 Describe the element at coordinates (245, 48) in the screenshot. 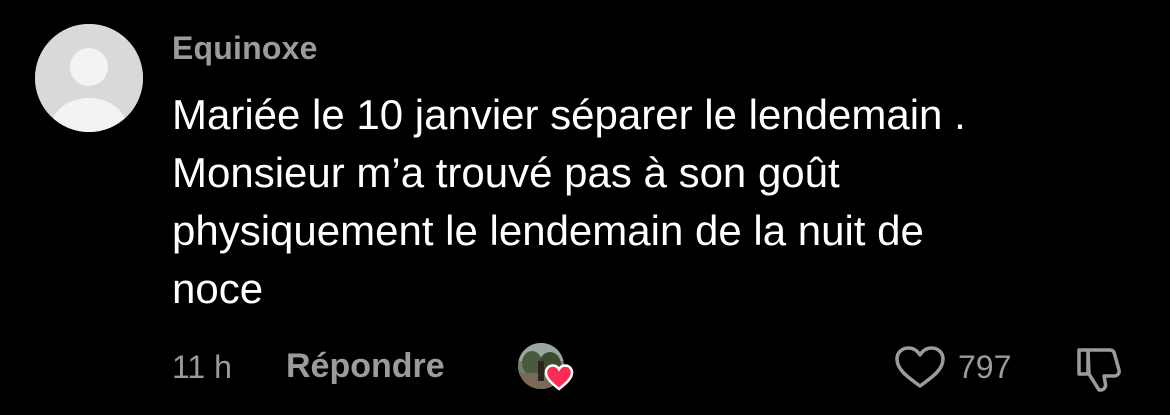

I see `username: Equinoxe` at that location.